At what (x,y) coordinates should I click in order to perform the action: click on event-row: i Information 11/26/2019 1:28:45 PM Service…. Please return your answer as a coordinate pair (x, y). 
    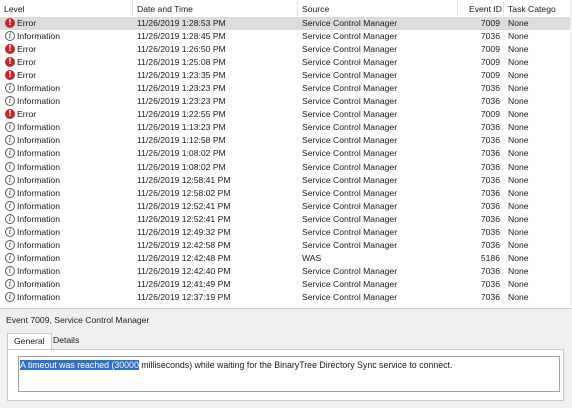
    Looking at the image, I should click on (286, 36).